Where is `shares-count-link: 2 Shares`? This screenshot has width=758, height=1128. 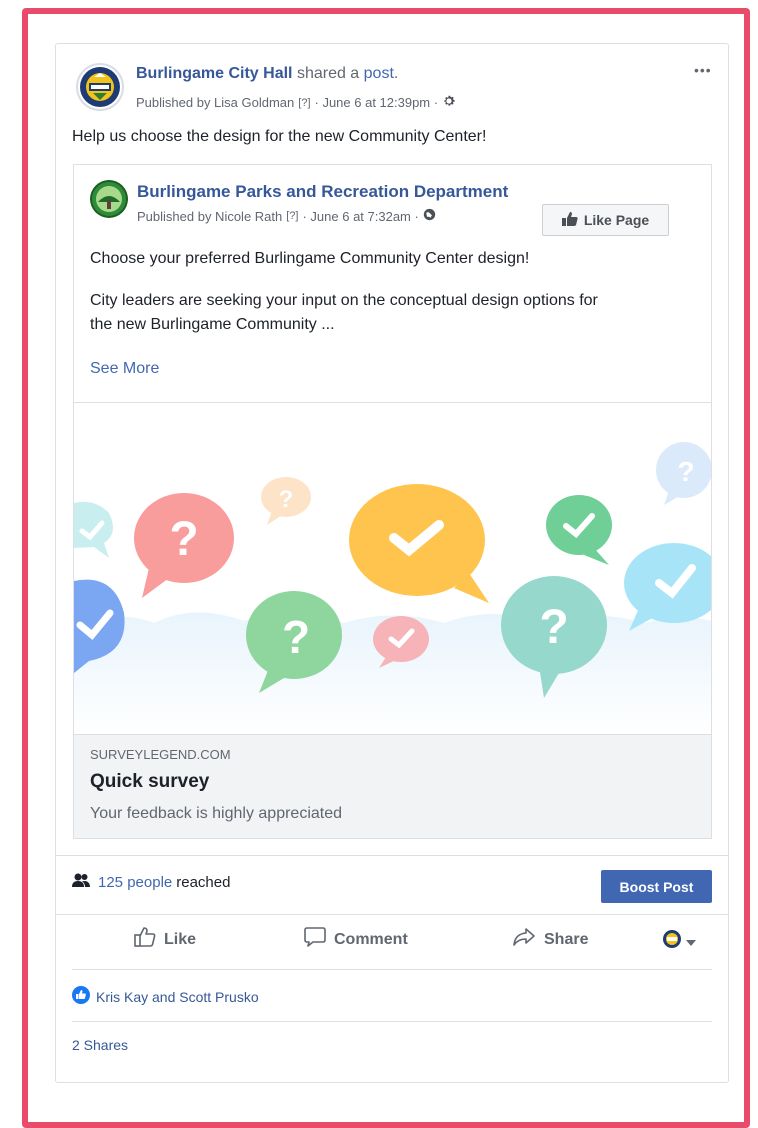 shares-count-link: 2 Shares is located at coordinates (100, 1045).